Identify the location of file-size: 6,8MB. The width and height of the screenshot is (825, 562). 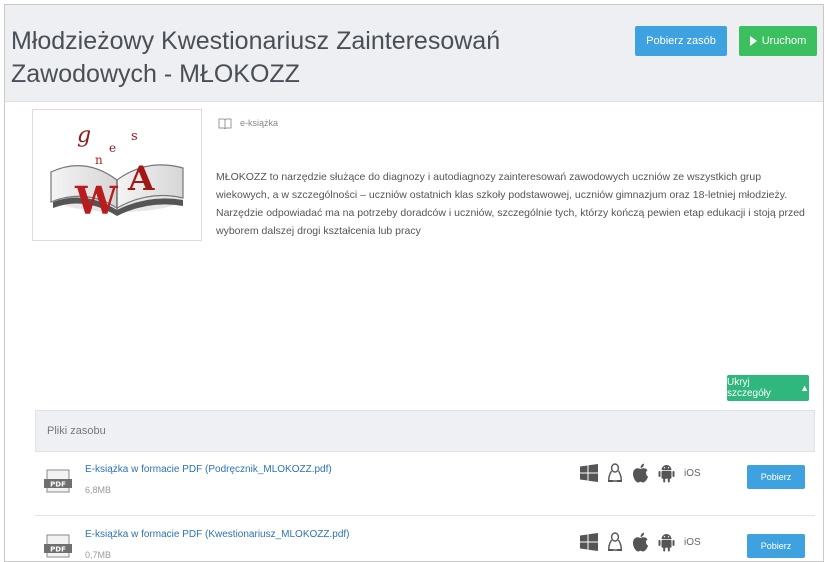
(98, 490).